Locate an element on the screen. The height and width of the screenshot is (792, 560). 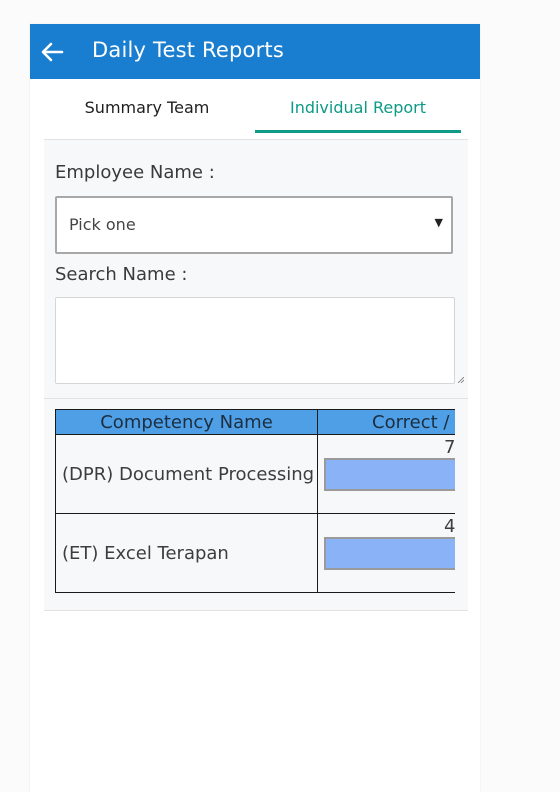
back-button is located at coordinates (52, 52).